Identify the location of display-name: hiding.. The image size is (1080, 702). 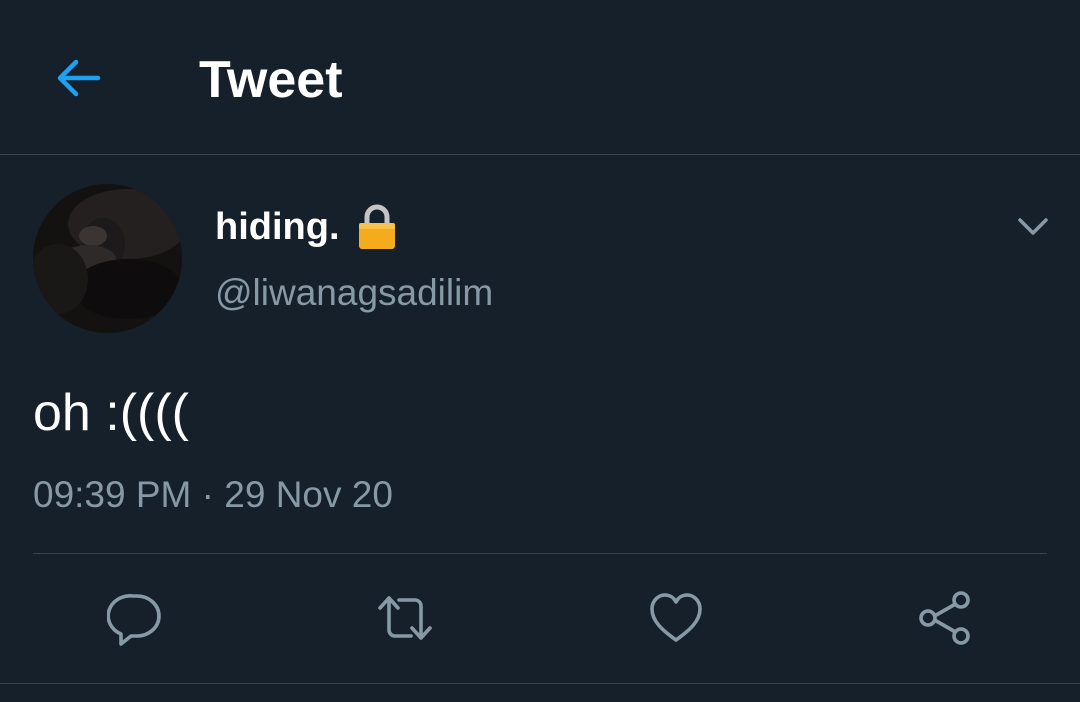
(277, 227).